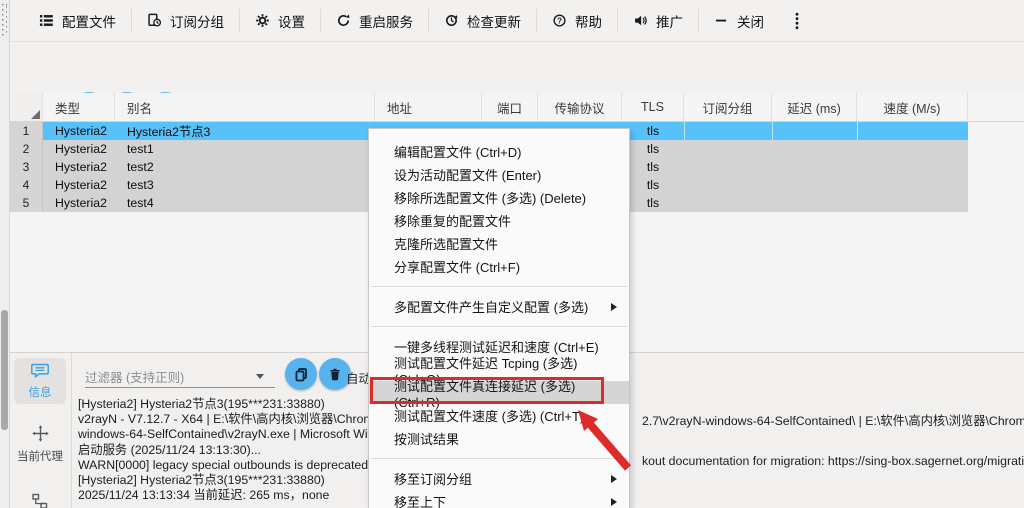 The width and height of the screenshot is (1024, 508). I want to click on menu-item-edit-profile: 编辑配置文件 (Ctrl+D), so click(499, 151).